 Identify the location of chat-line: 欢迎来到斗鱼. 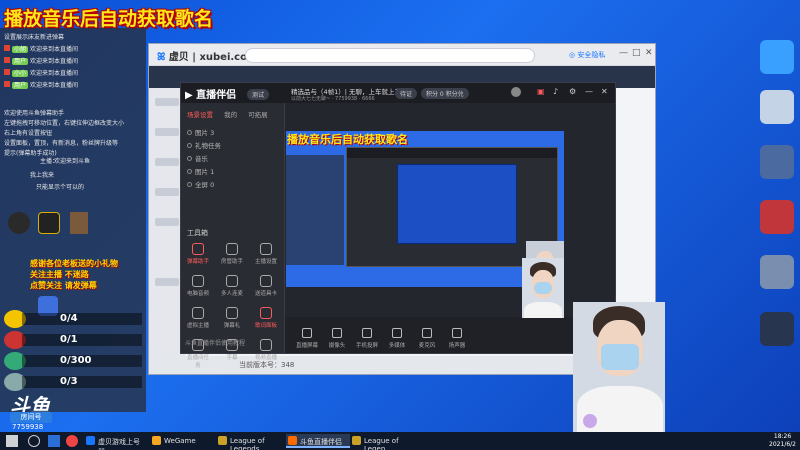
(72, 161).